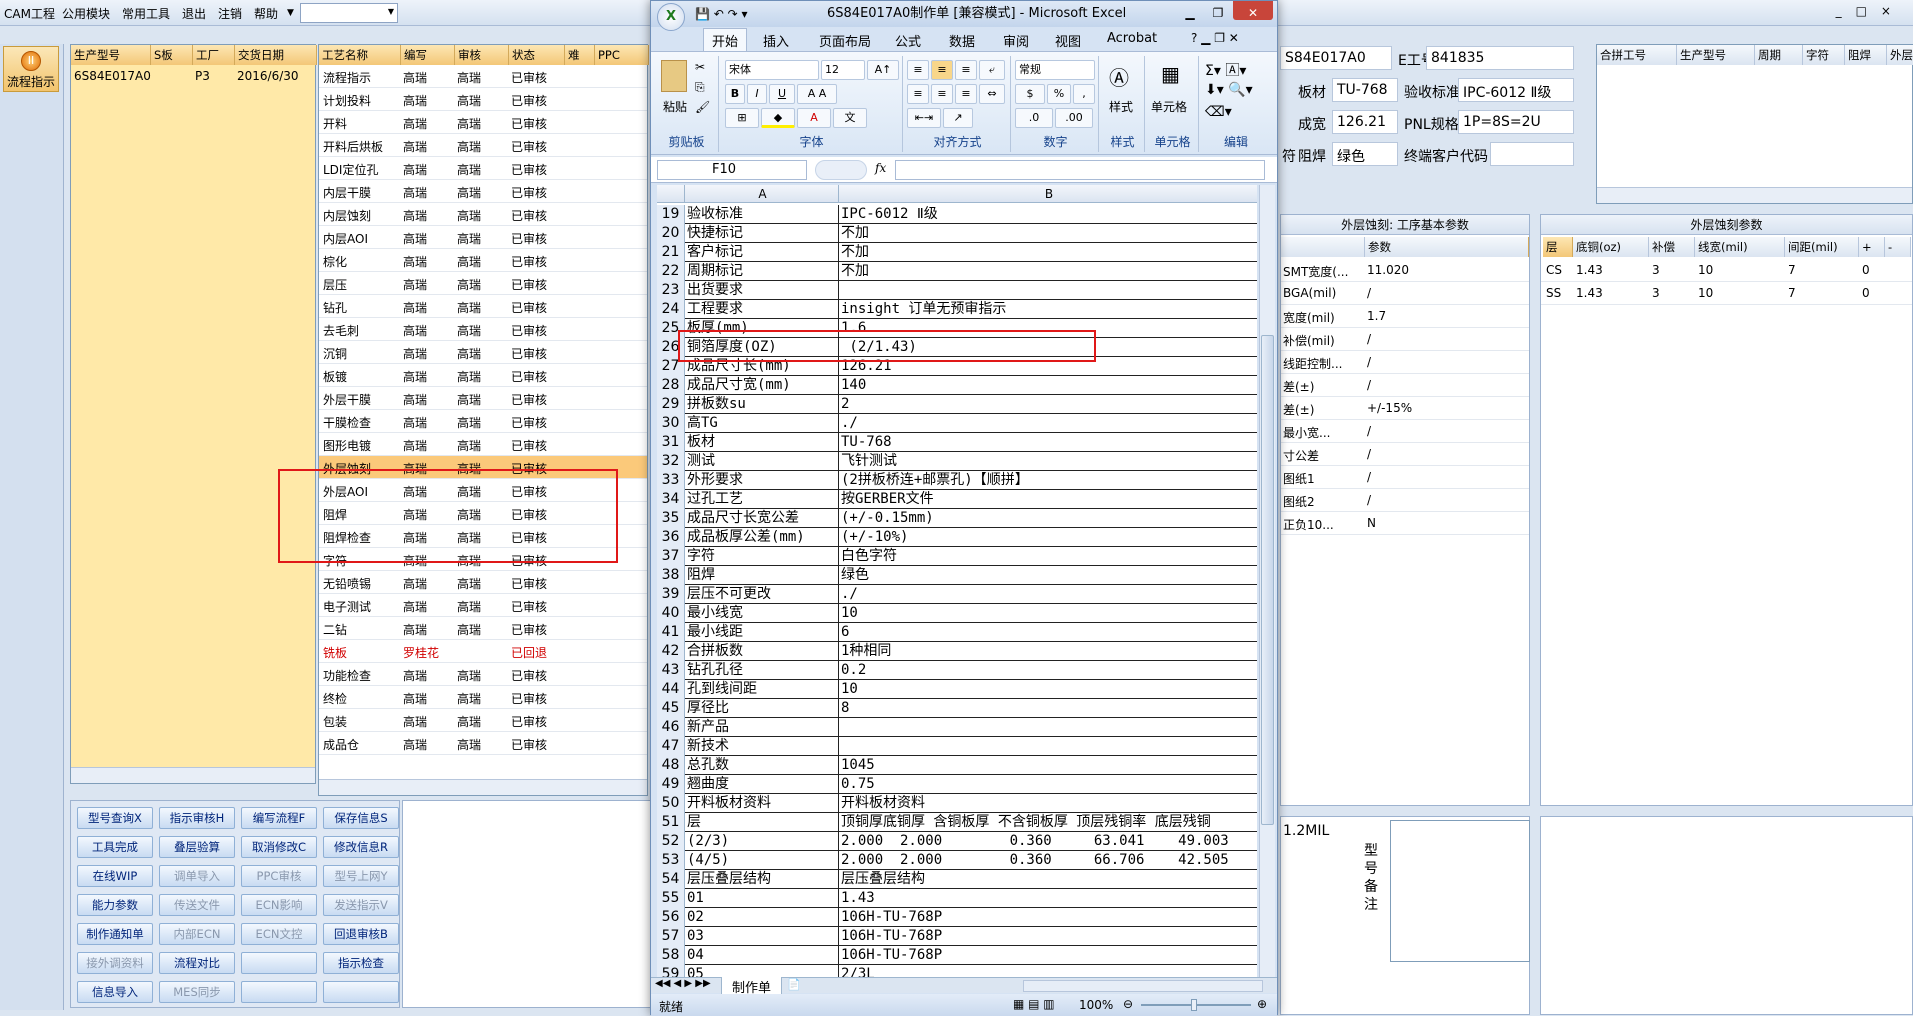 This screenshot has height=1016, width=1913. Describe the element at coordinates (763, 271) in the screenshot. I see `cell-a: 周期标记` at that location.